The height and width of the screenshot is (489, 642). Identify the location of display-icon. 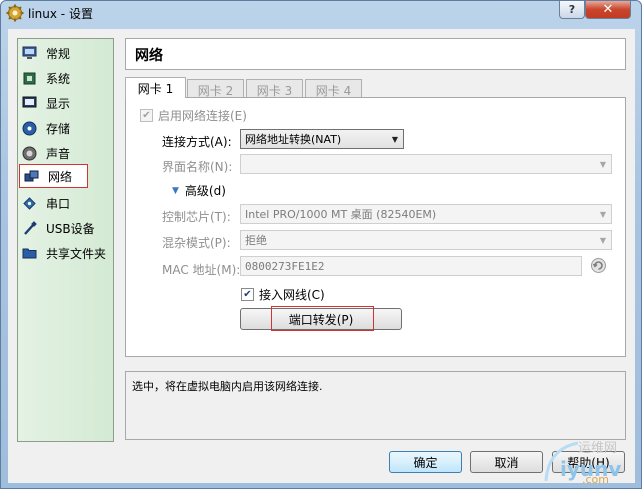
(29, 103).